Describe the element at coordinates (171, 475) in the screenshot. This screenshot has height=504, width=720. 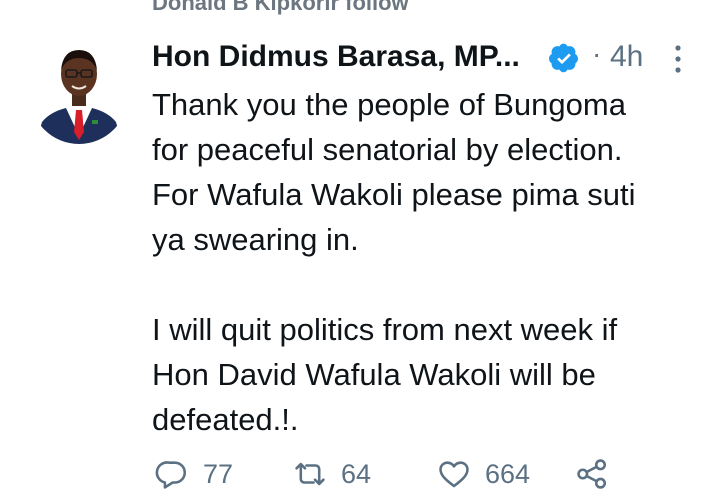
I see `reply-icon` at that location.